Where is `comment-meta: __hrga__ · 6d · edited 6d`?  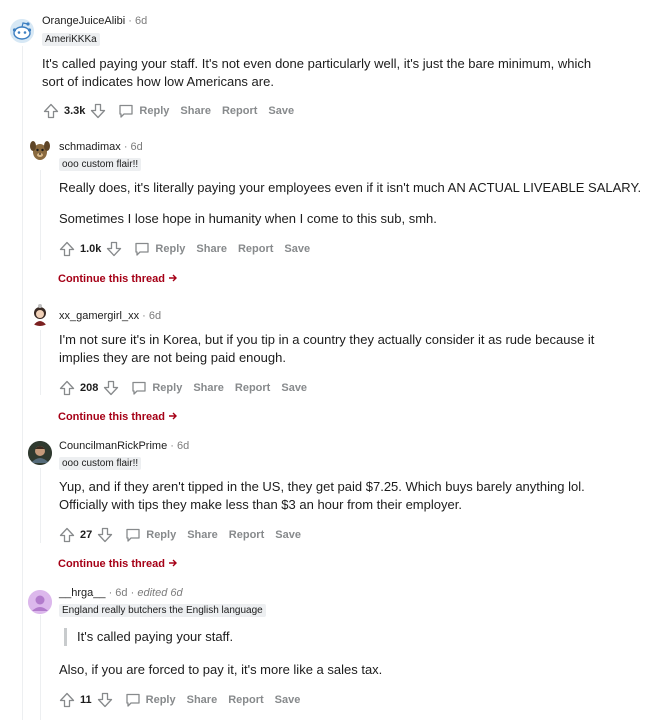
comment-meta: __hrga__ · 6d · edited 6d is located at coordinates (121, 593).